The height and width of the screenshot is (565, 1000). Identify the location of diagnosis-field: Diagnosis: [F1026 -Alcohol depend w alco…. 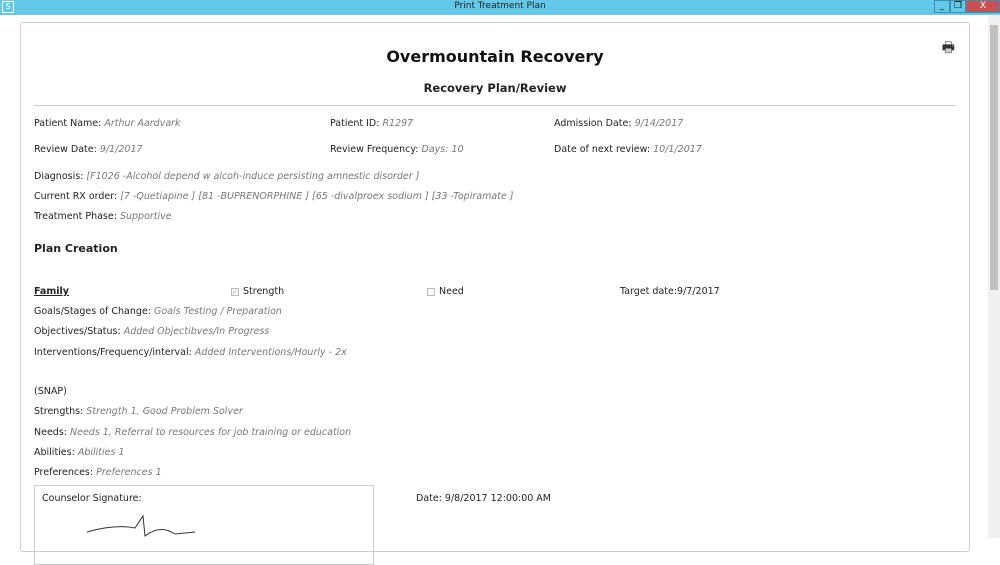
(227, 176).